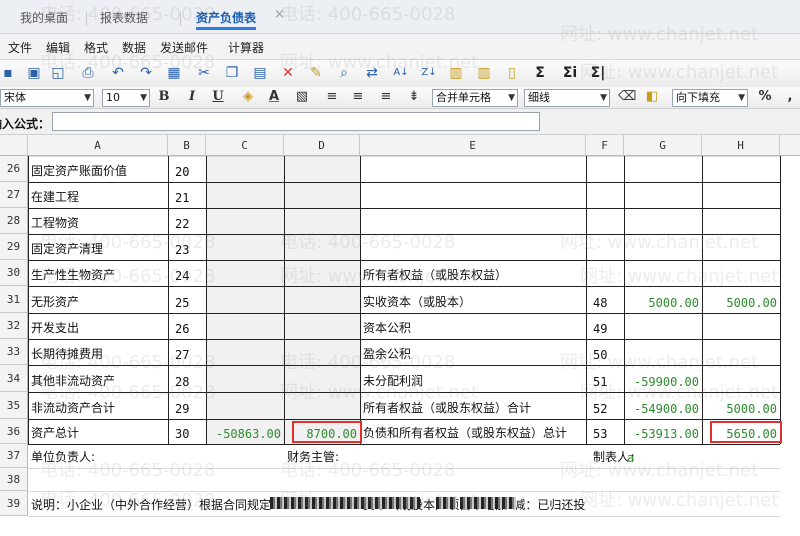 The height and width of the screenshot is (536, 800). I want to click on eraser-icon: ⌫, so click(627, 97).